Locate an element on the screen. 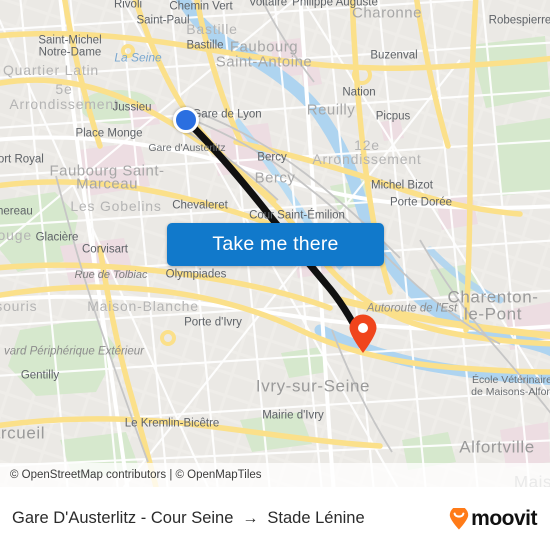 This screenshot has width=550, height=550. trip-destination-label: Stade Lénine is located at coordinates (316, 518).